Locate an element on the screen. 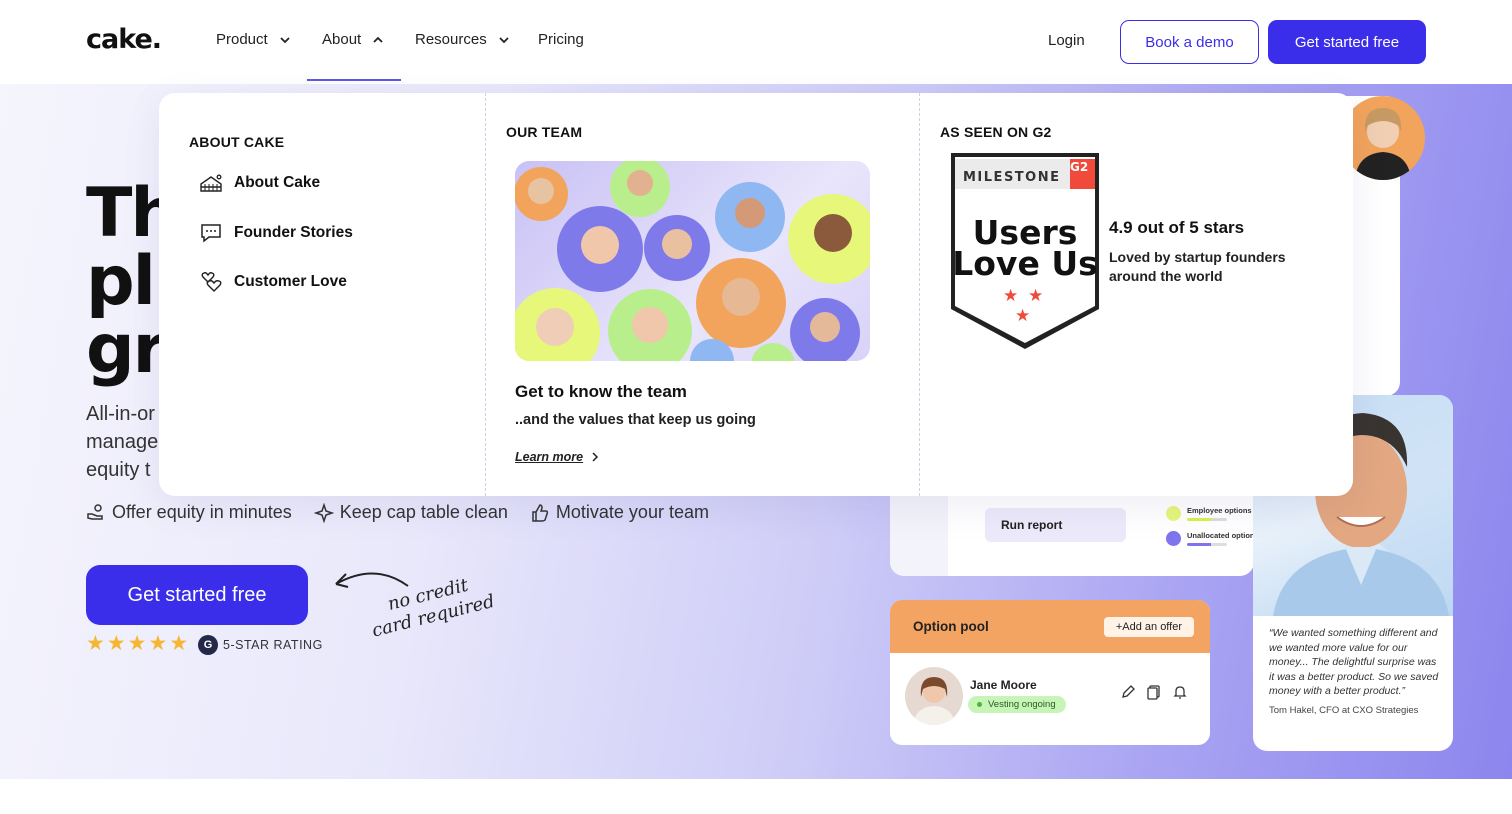  our-team-heading: OUR TEAM is located at coordinates (544, 132).